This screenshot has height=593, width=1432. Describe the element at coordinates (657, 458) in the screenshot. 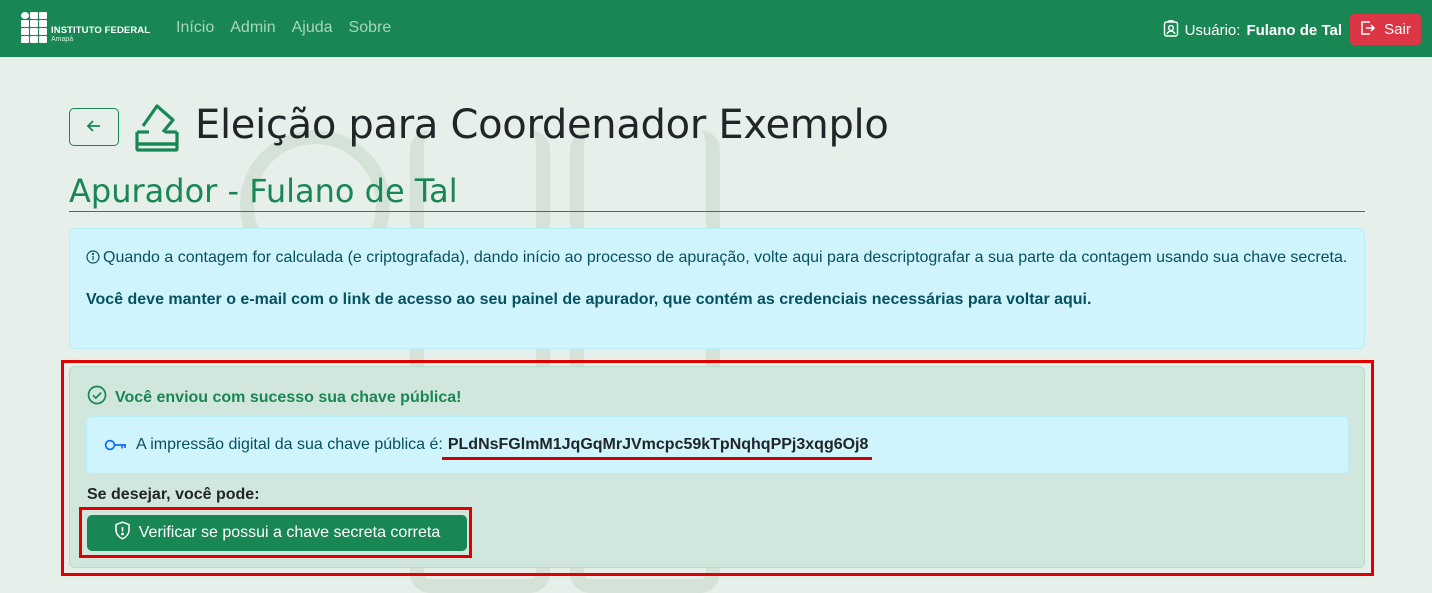

I see `fingerprint-highlight-underline` at that location.